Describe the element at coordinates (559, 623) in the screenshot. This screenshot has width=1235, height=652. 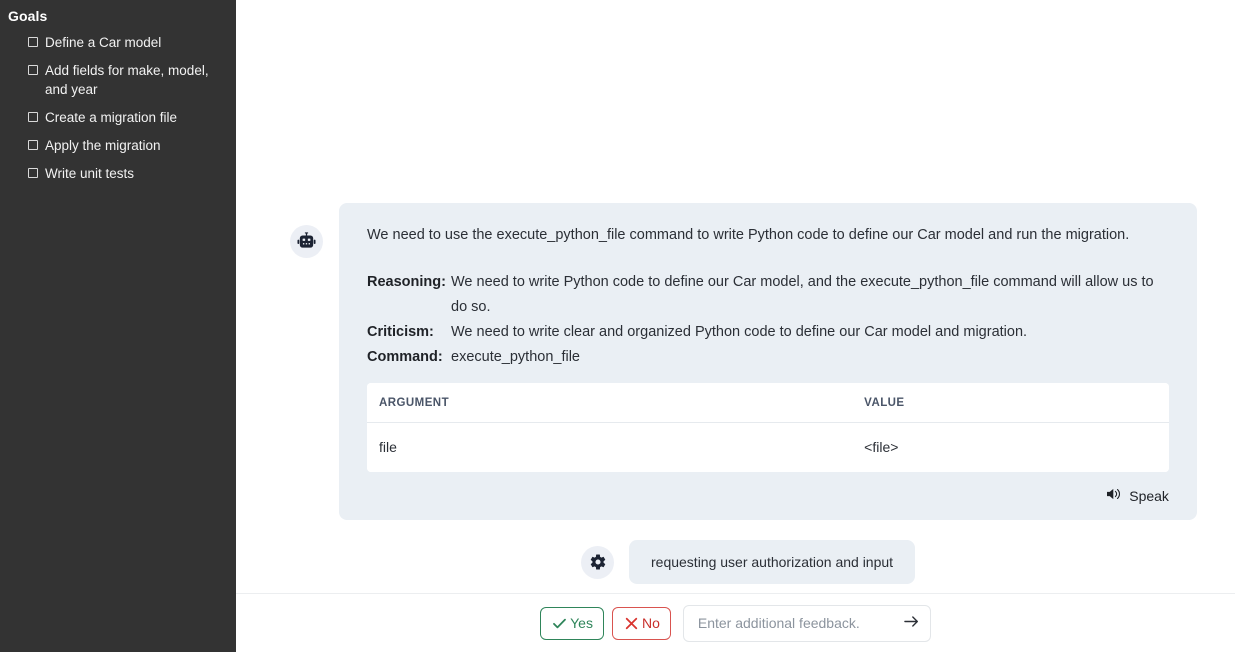
I see `check-icon` at that location.